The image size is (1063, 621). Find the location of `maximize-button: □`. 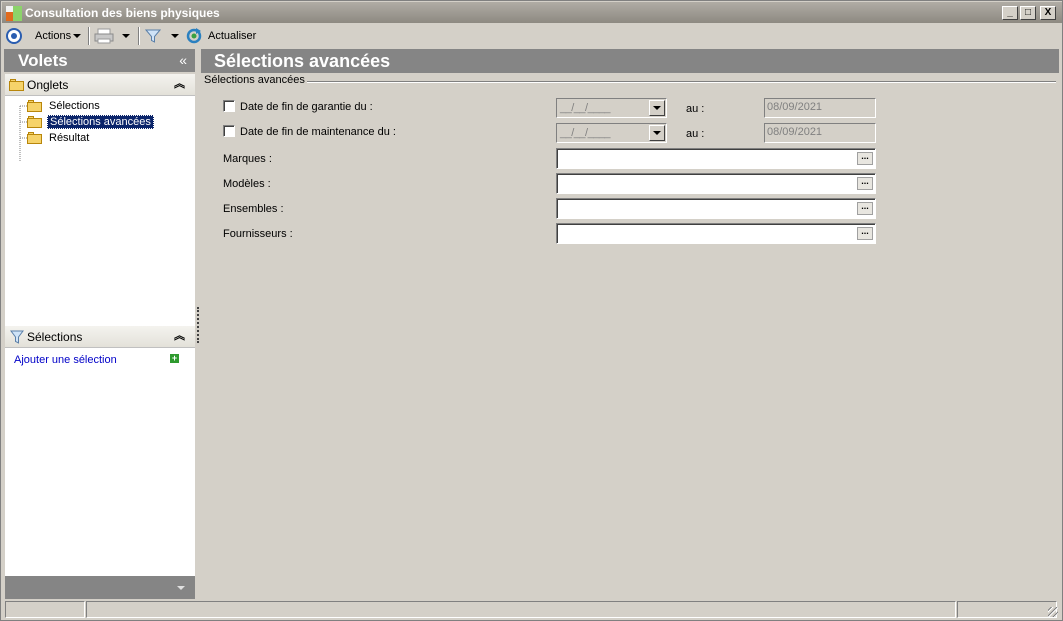

maximize-button: □ is located at coordinates (1028, 13).